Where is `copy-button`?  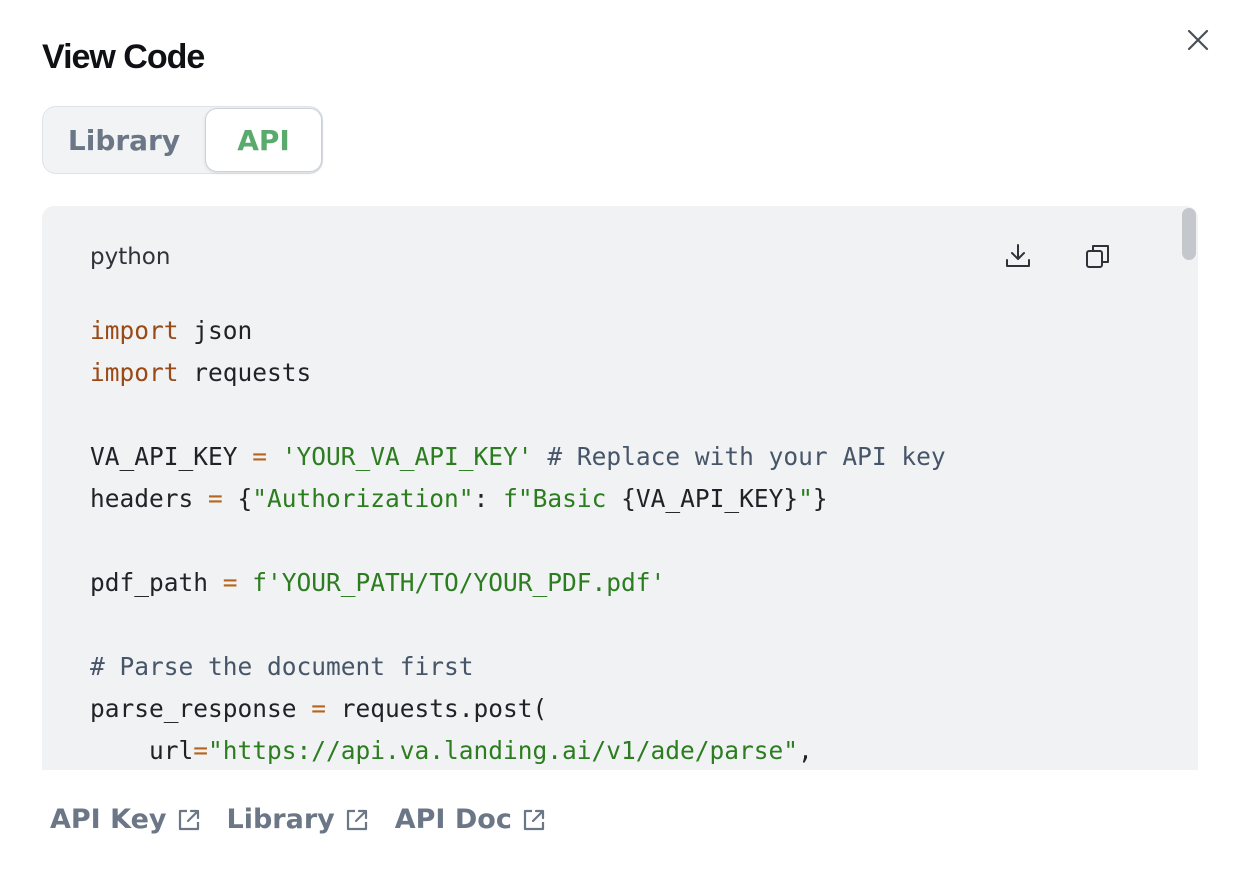
copy-button is located at coordinates (1098, 256).